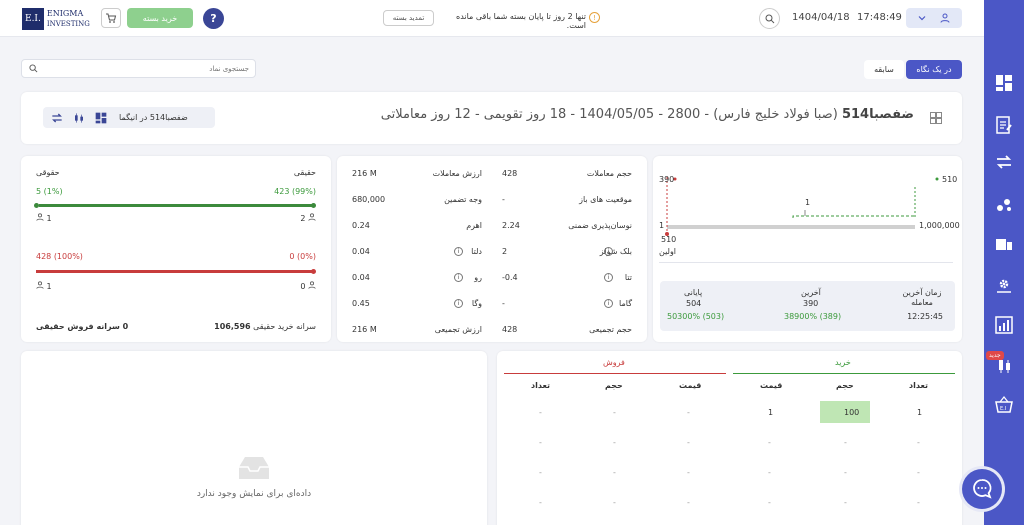 The width and height of the screenshot is (1024, 525). I want to click on chat-button, so click(982, 489).